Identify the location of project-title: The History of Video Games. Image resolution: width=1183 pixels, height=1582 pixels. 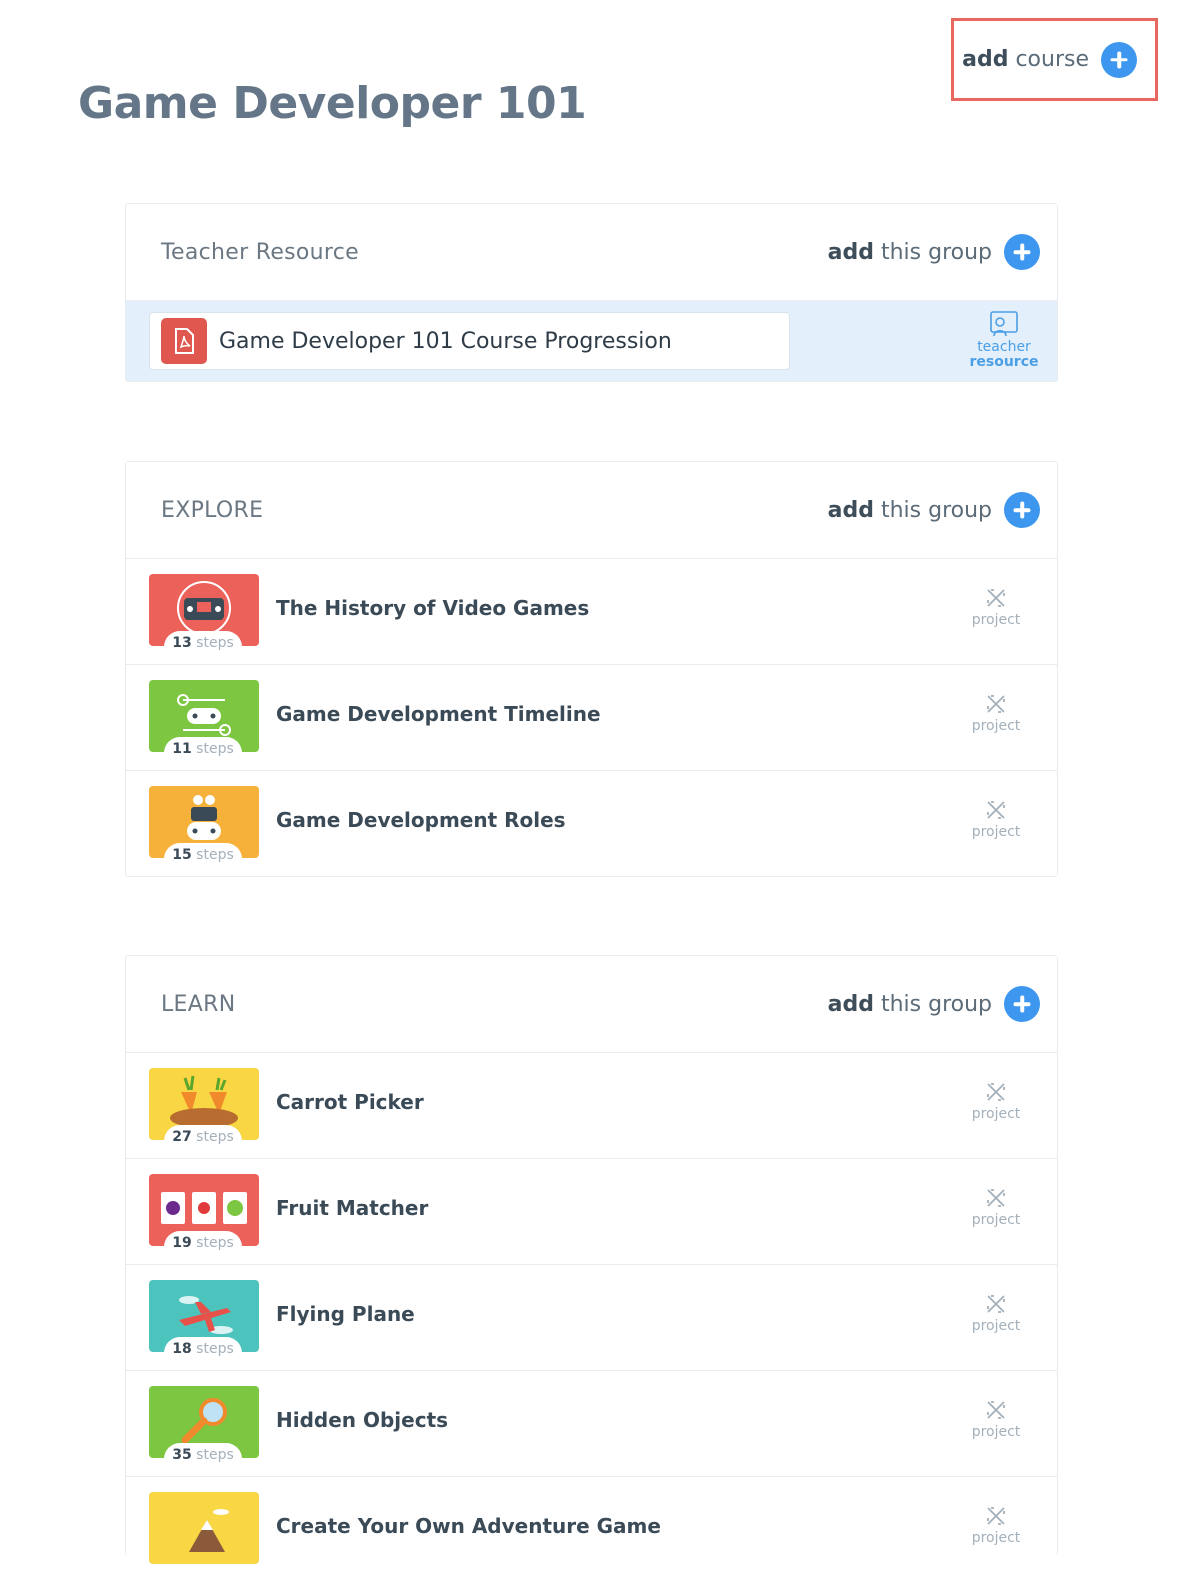
(433, 608).